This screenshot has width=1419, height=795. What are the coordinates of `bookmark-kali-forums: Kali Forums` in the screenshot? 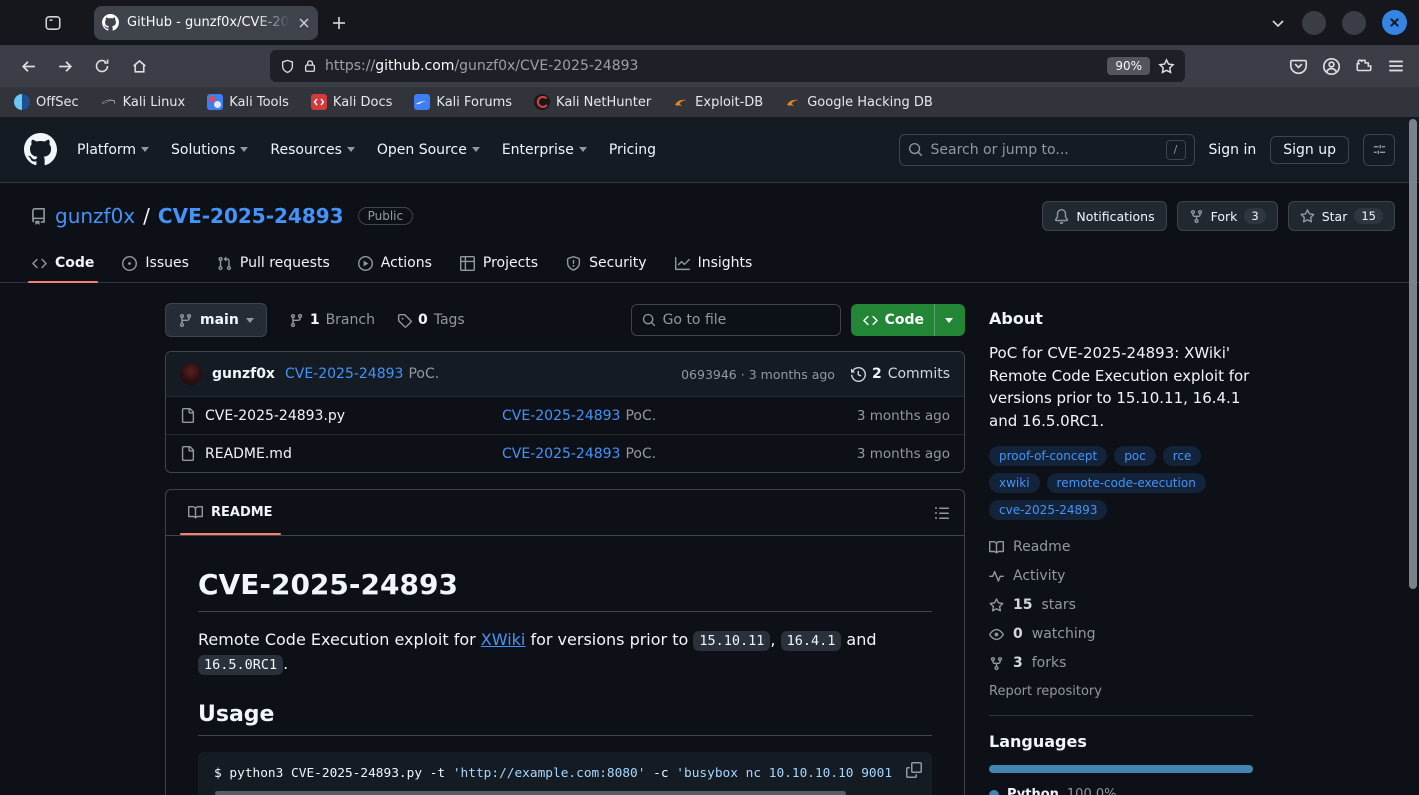 It's located at (463, 102).